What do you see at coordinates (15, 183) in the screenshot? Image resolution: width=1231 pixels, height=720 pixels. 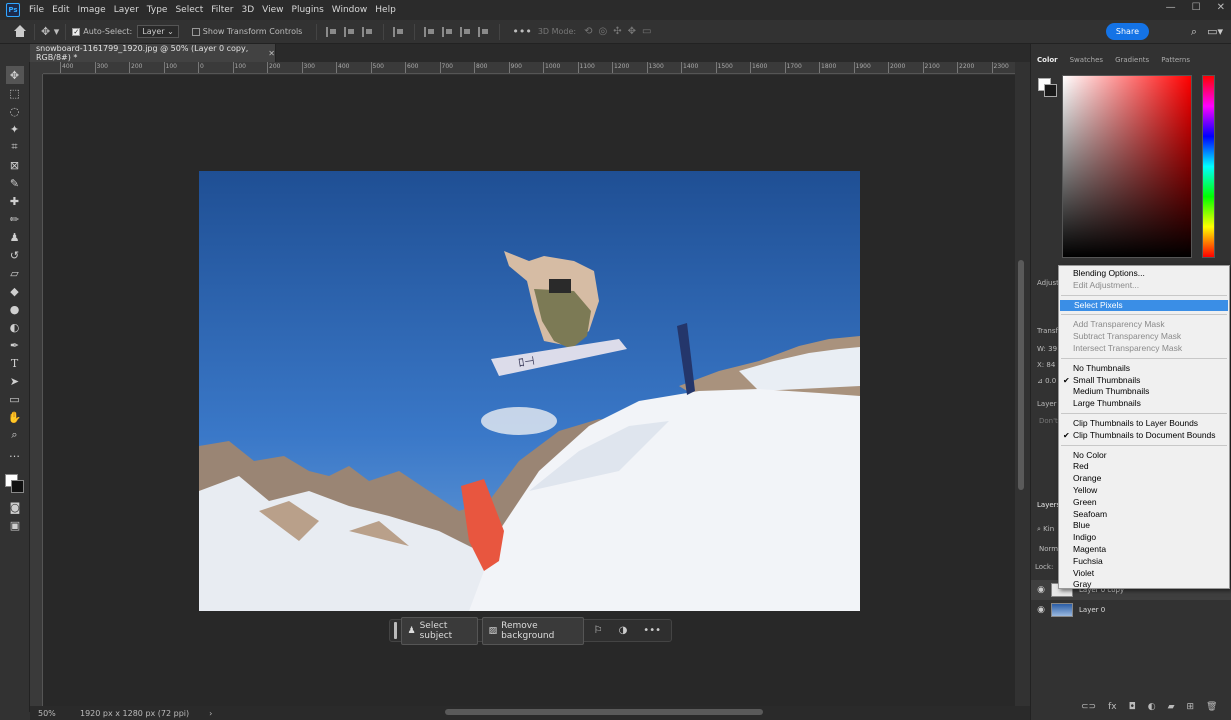 I see `eyedropper-tool-icon: ✎` at bounding box center [15, 183].